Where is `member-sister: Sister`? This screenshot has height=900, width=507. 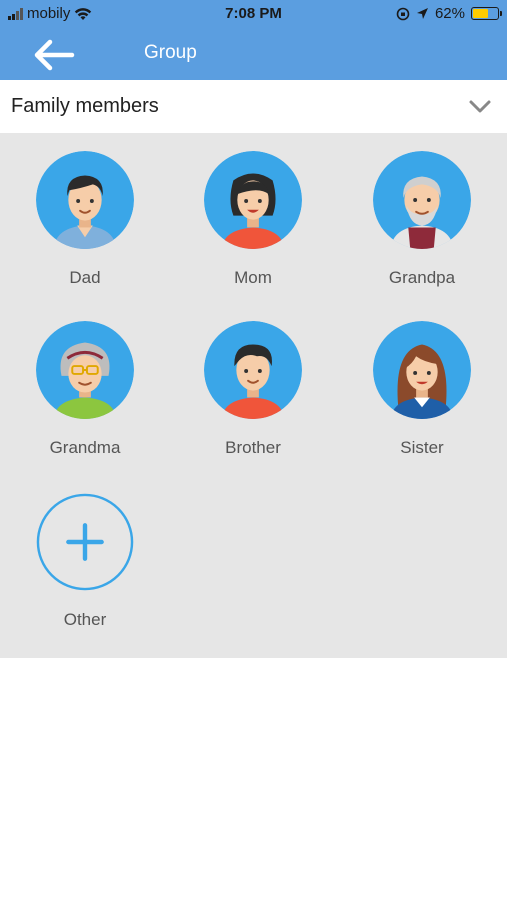
member-sister: Sister is located at coordinates (421, 383).